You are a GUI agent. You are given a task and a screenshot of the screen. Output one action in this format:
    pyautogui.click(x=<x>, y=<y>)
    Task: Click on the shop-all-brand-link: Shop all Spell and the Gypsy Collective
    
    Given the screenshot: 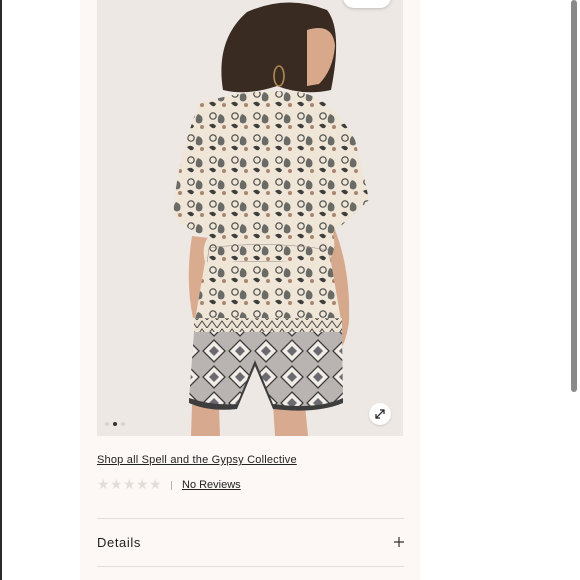 What is the action you would take?
    pyautogui.click(x=197, y=460)
    